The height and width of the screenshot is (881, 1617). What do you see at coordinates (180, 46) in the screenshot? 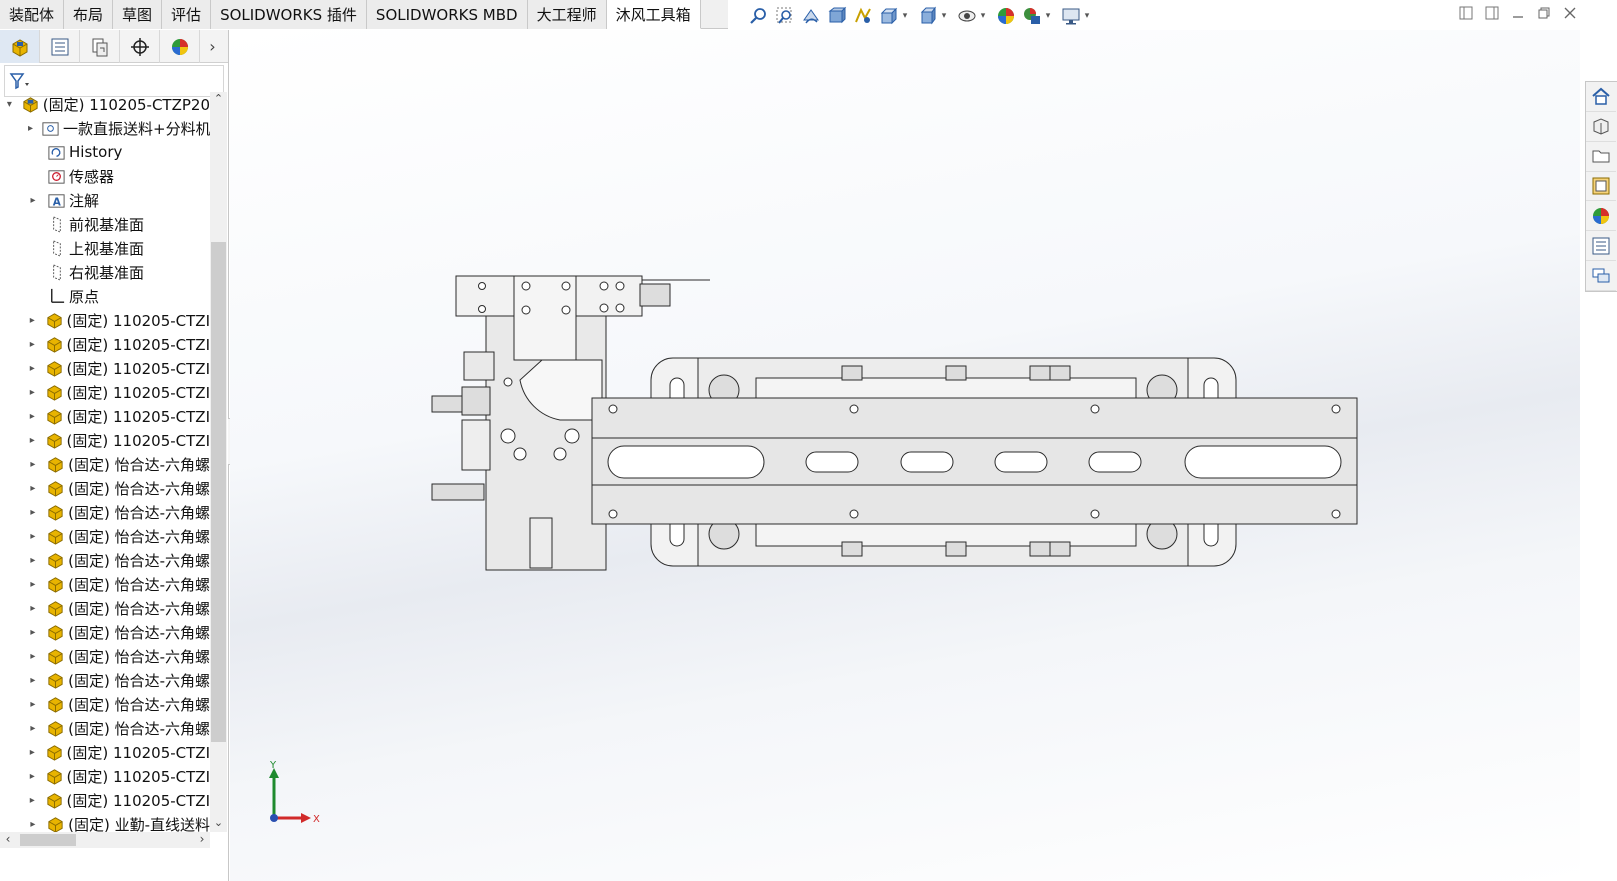
I see `displaymanager-icon` at bounding box center [180, 46].